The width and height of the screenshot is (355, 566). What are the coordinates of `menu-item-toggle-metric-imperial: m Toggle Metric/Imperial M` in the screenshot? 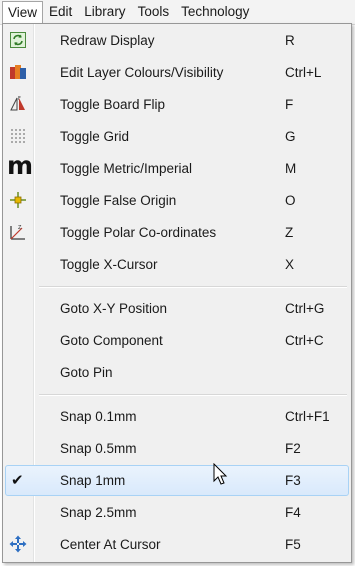 It's located at (177, 168).